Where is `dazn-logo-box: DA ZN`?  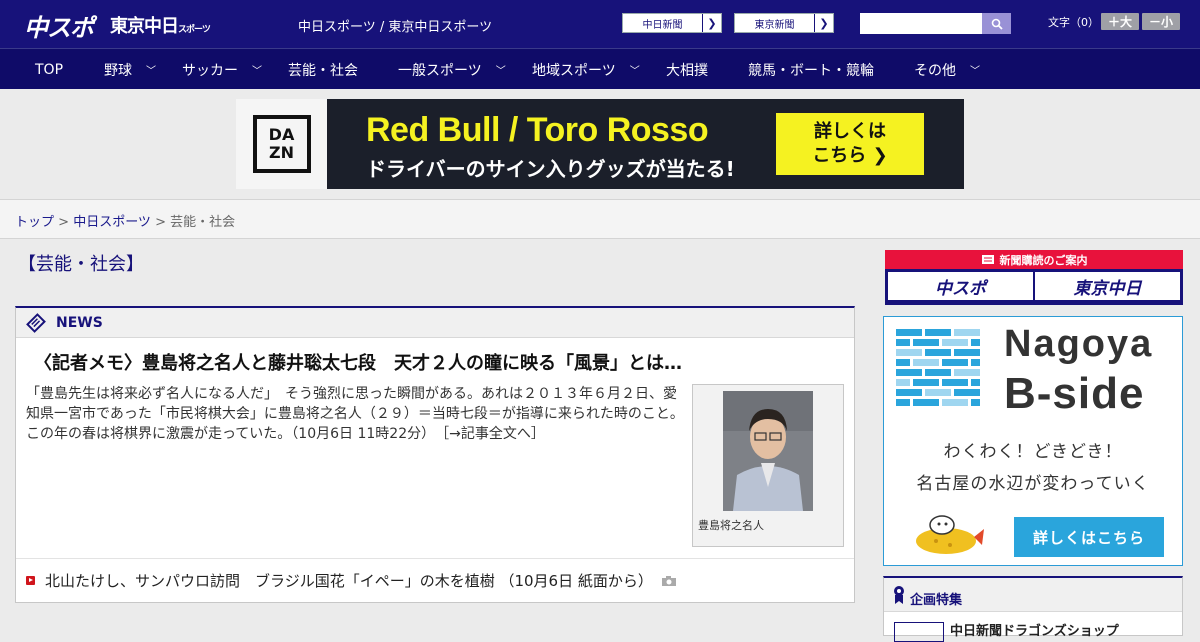 dazn-logo-box: DA ZN is located at coordinates (281, 144).